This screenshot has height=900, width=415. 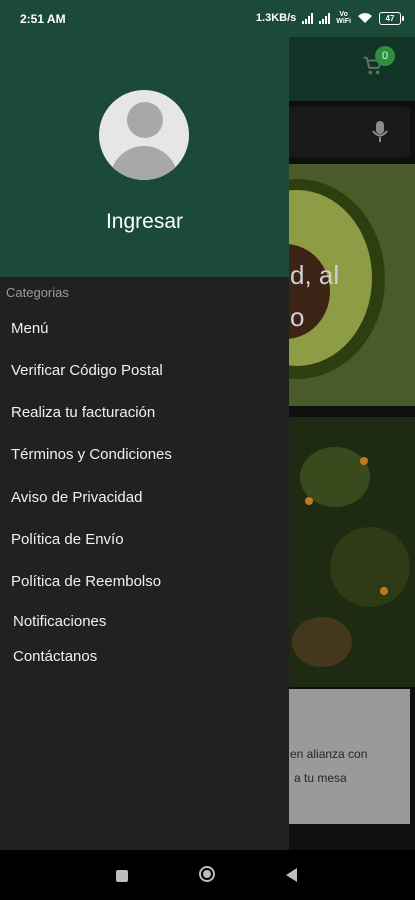 I want to click on card-text-line: en alianza con, so click(x=329, y=754).